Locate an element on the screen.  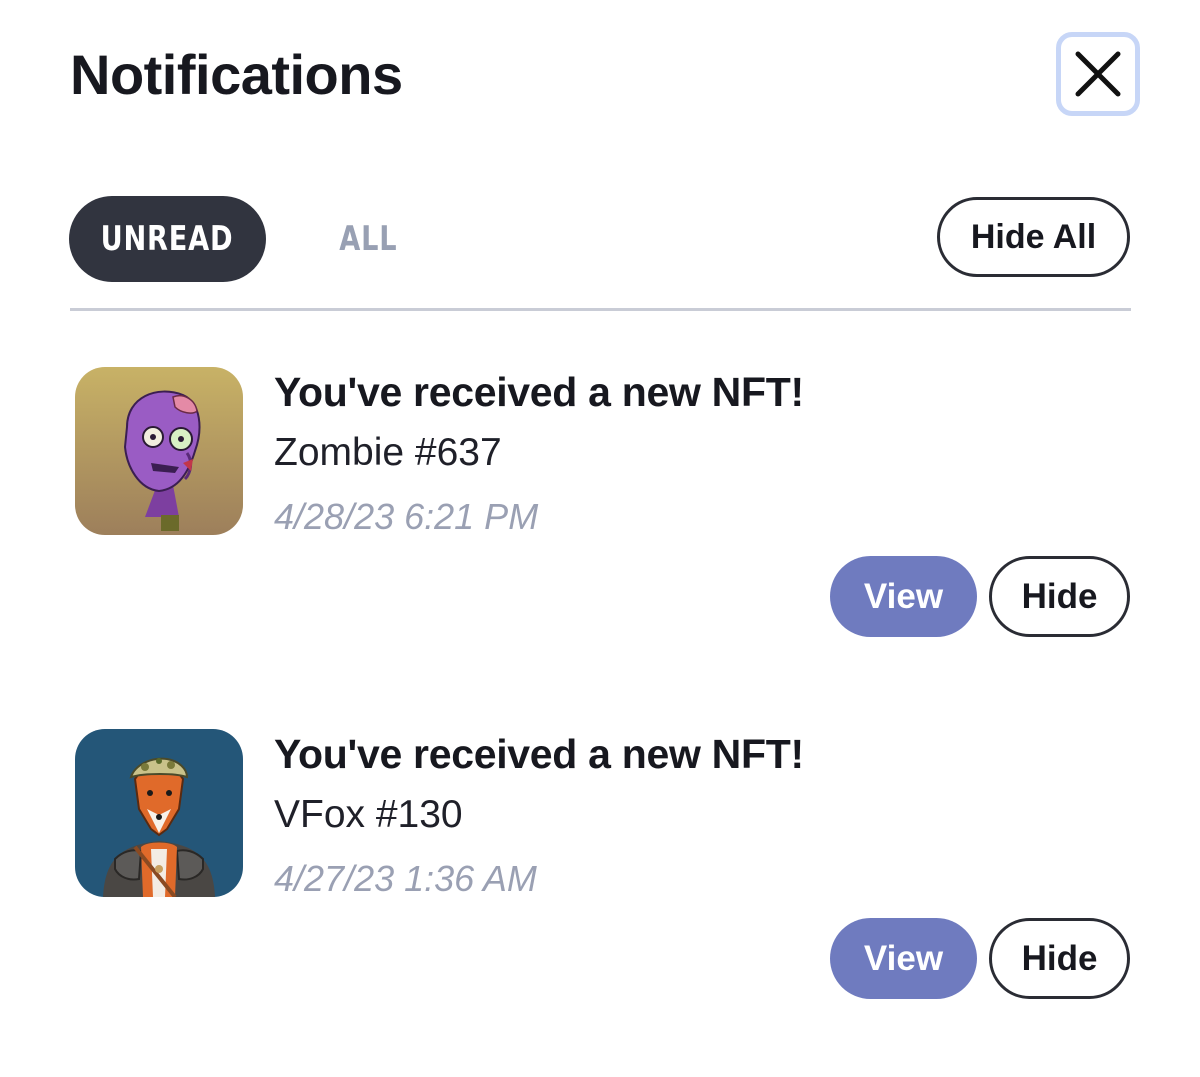
hide-all-button: Hide All is located at coordinates (1033, 237).